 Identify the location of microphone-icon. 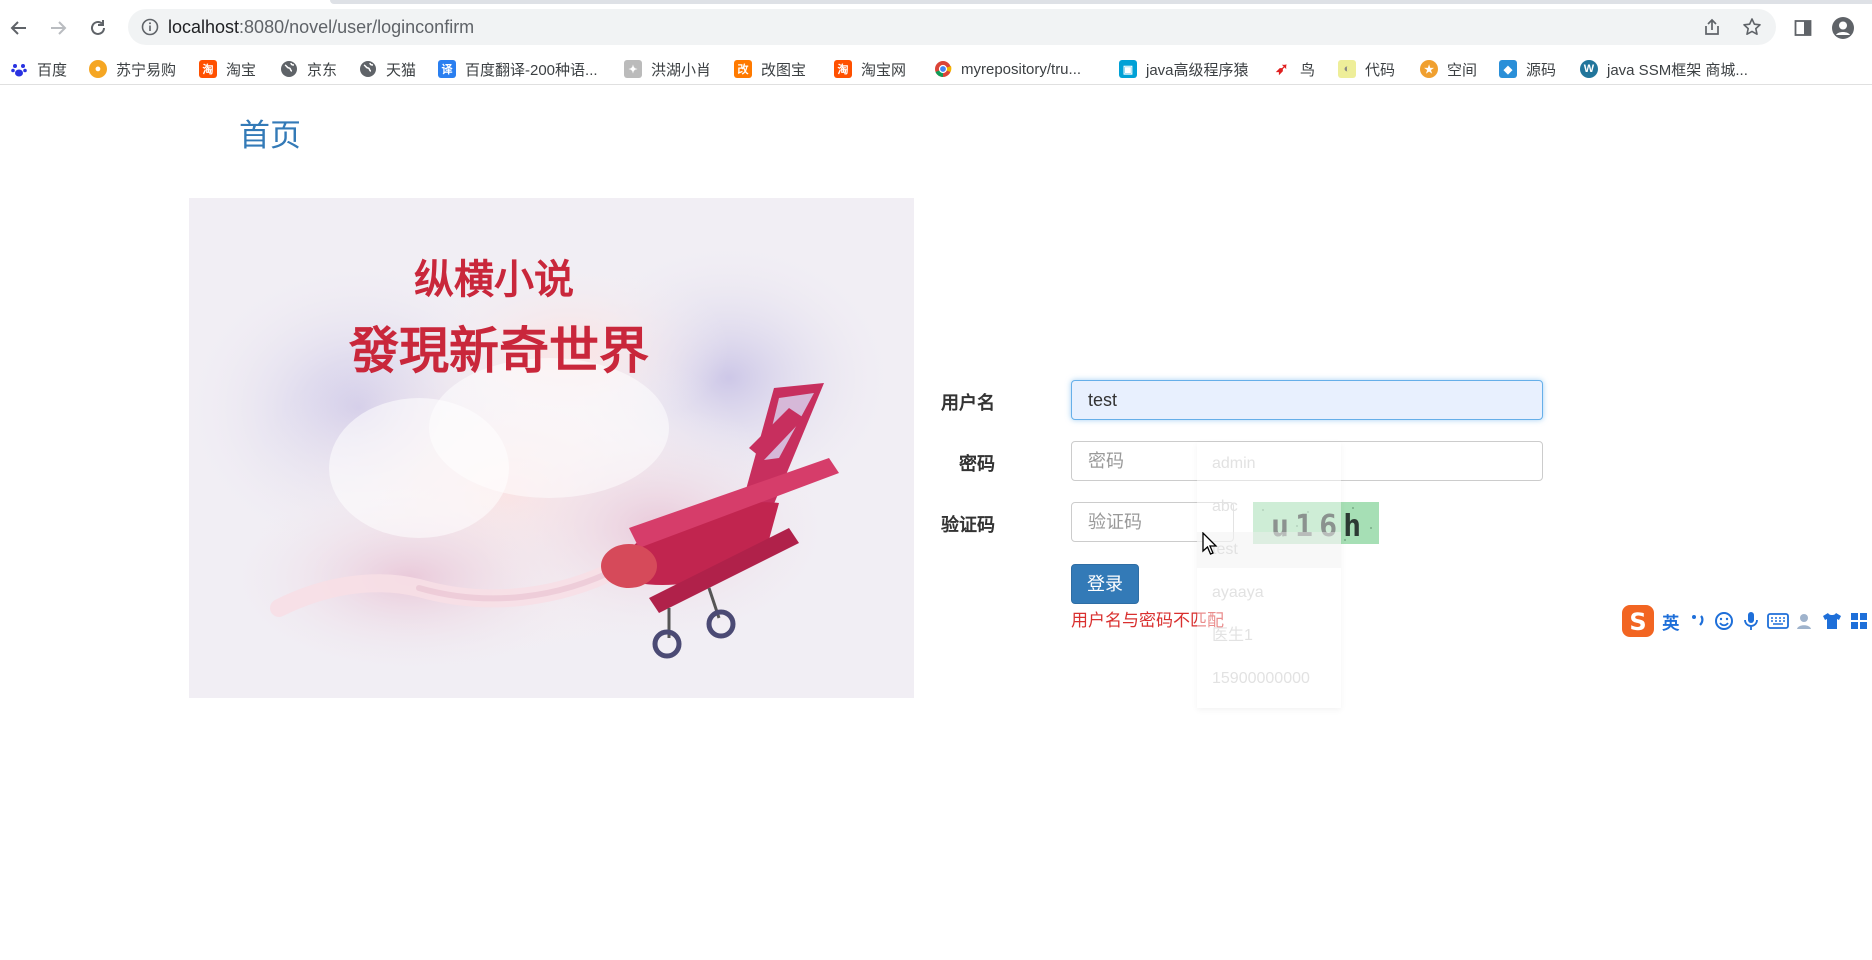
(1751, 621).